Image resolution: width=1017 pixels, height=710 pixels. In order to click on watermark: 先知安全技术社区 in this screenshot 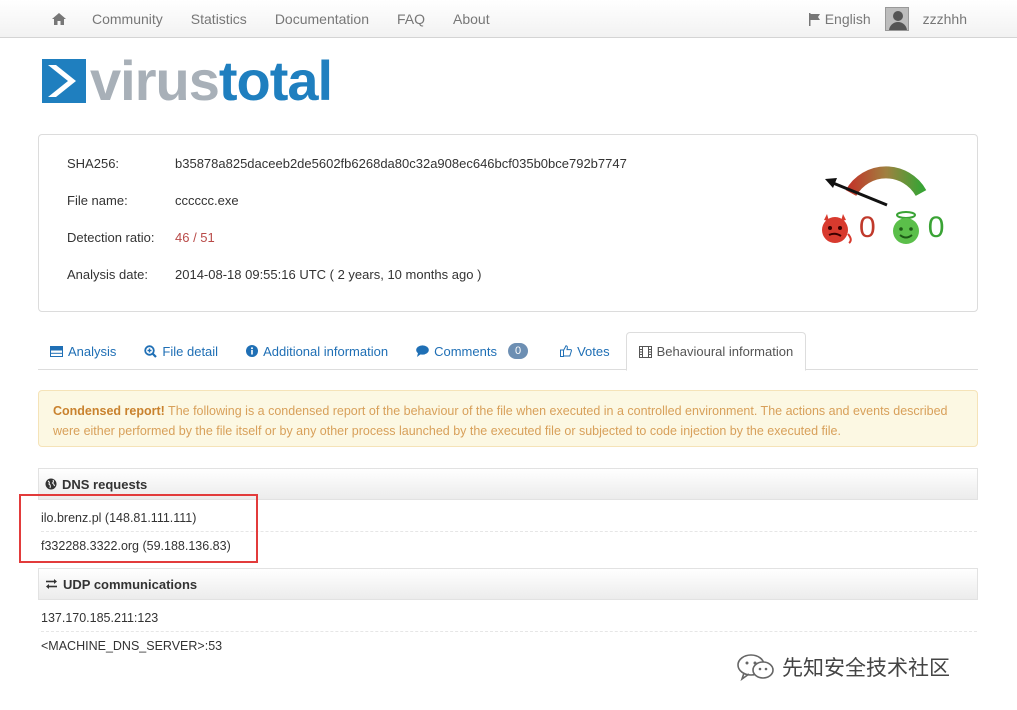, I will do `click(843, 667)`.